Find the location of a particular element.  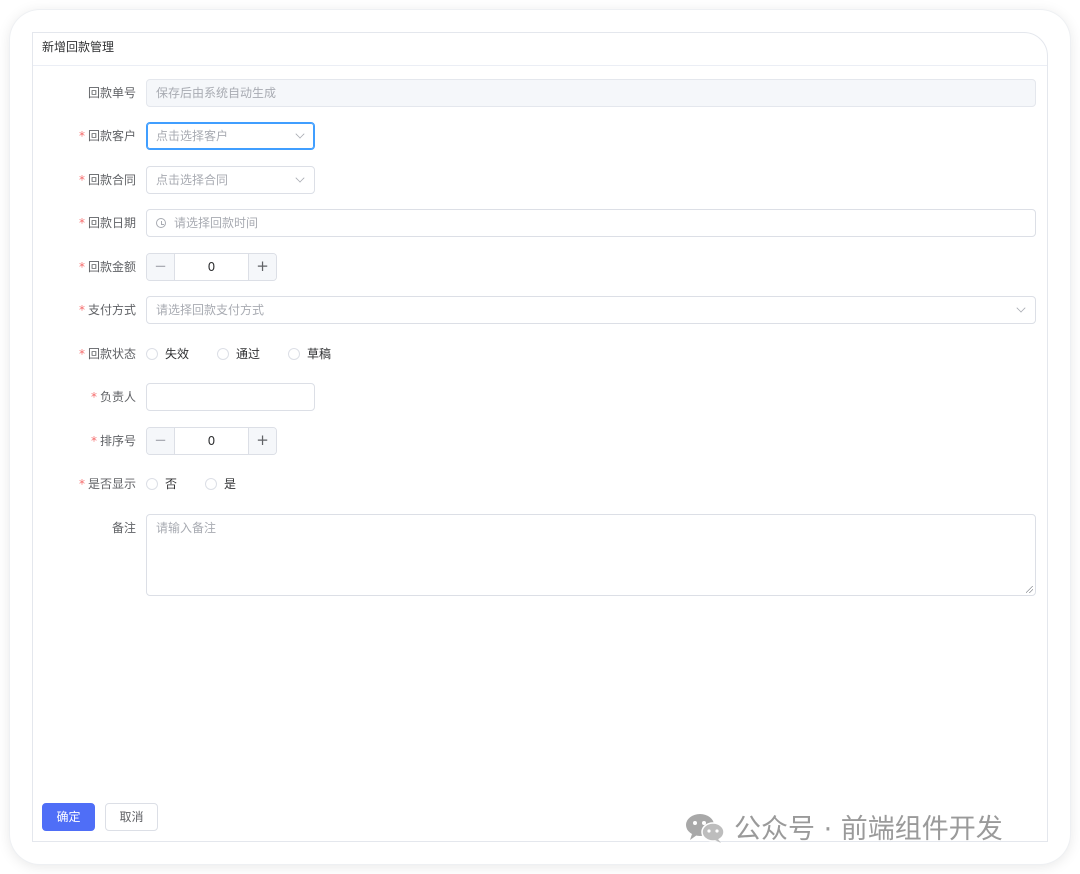

date-label: * 回款日期 is located at coordinates (107, 223).